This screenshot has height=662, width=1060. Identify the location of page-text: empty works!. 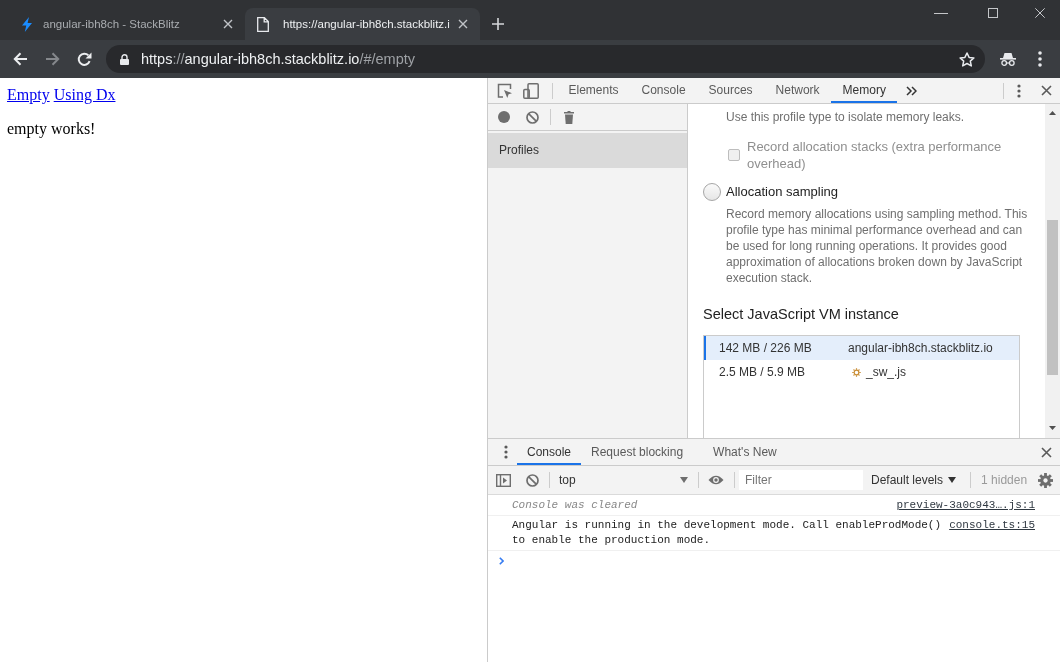
(52, 129).